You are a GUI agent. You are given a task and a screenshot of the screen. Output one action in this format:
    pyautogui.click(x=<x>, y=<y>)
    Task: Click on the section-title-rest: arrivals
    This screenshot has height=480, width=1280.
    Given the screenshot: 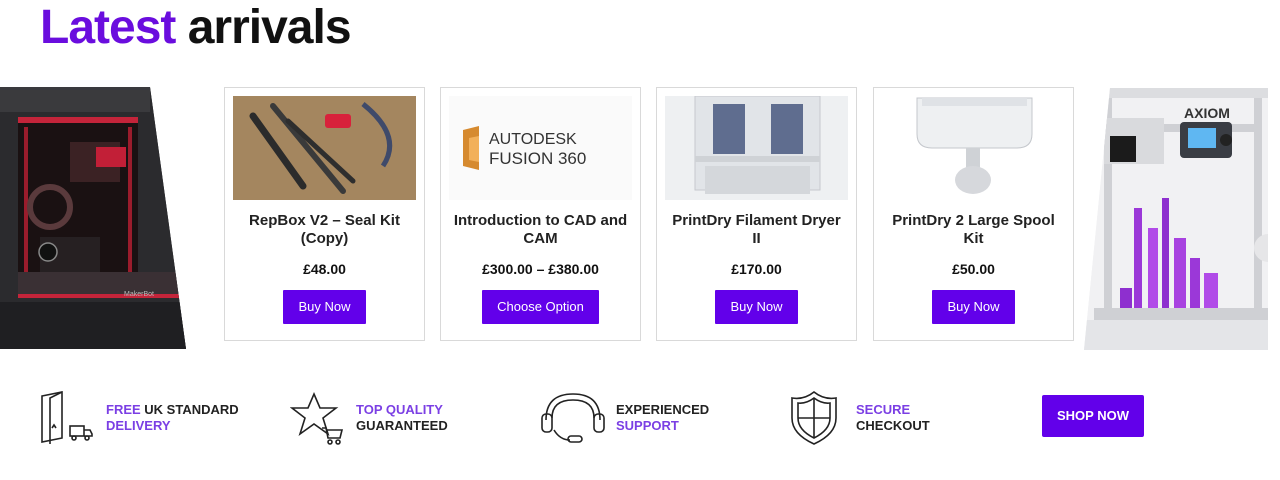 What is the action you would take?
    pyautogui.click(x=269, y=27)
    